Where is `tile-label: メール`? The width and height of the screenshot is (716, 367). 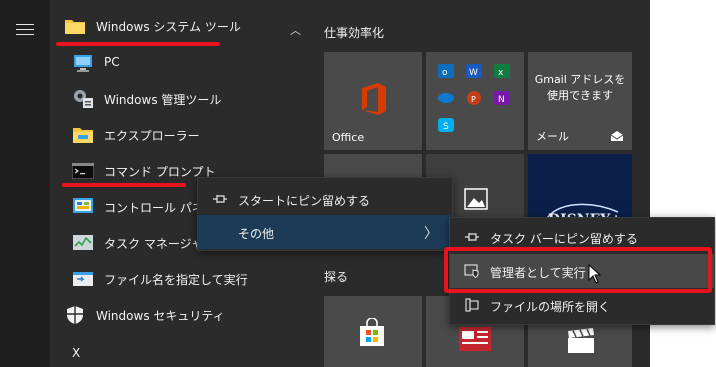
tile-label: メール is located at coordinates (552, 136).